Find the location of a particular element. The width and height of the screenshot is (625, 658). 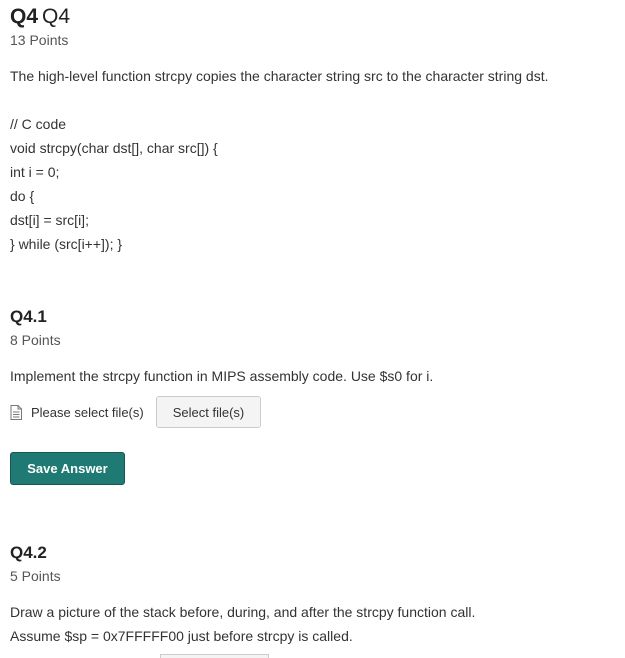

code-line: // C code is located at coordinates (38, 124).